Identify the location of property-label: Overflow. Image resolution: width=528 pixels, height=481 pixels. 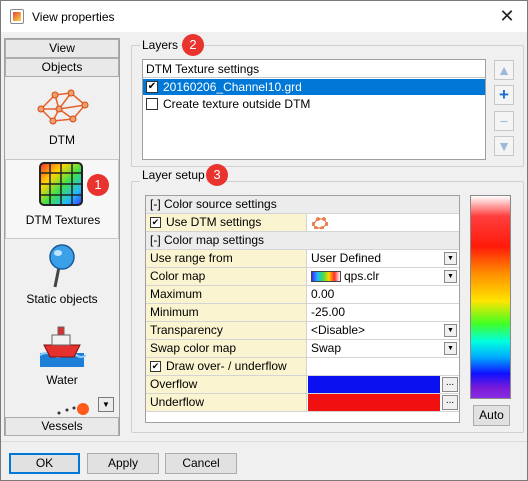
(226, 384).